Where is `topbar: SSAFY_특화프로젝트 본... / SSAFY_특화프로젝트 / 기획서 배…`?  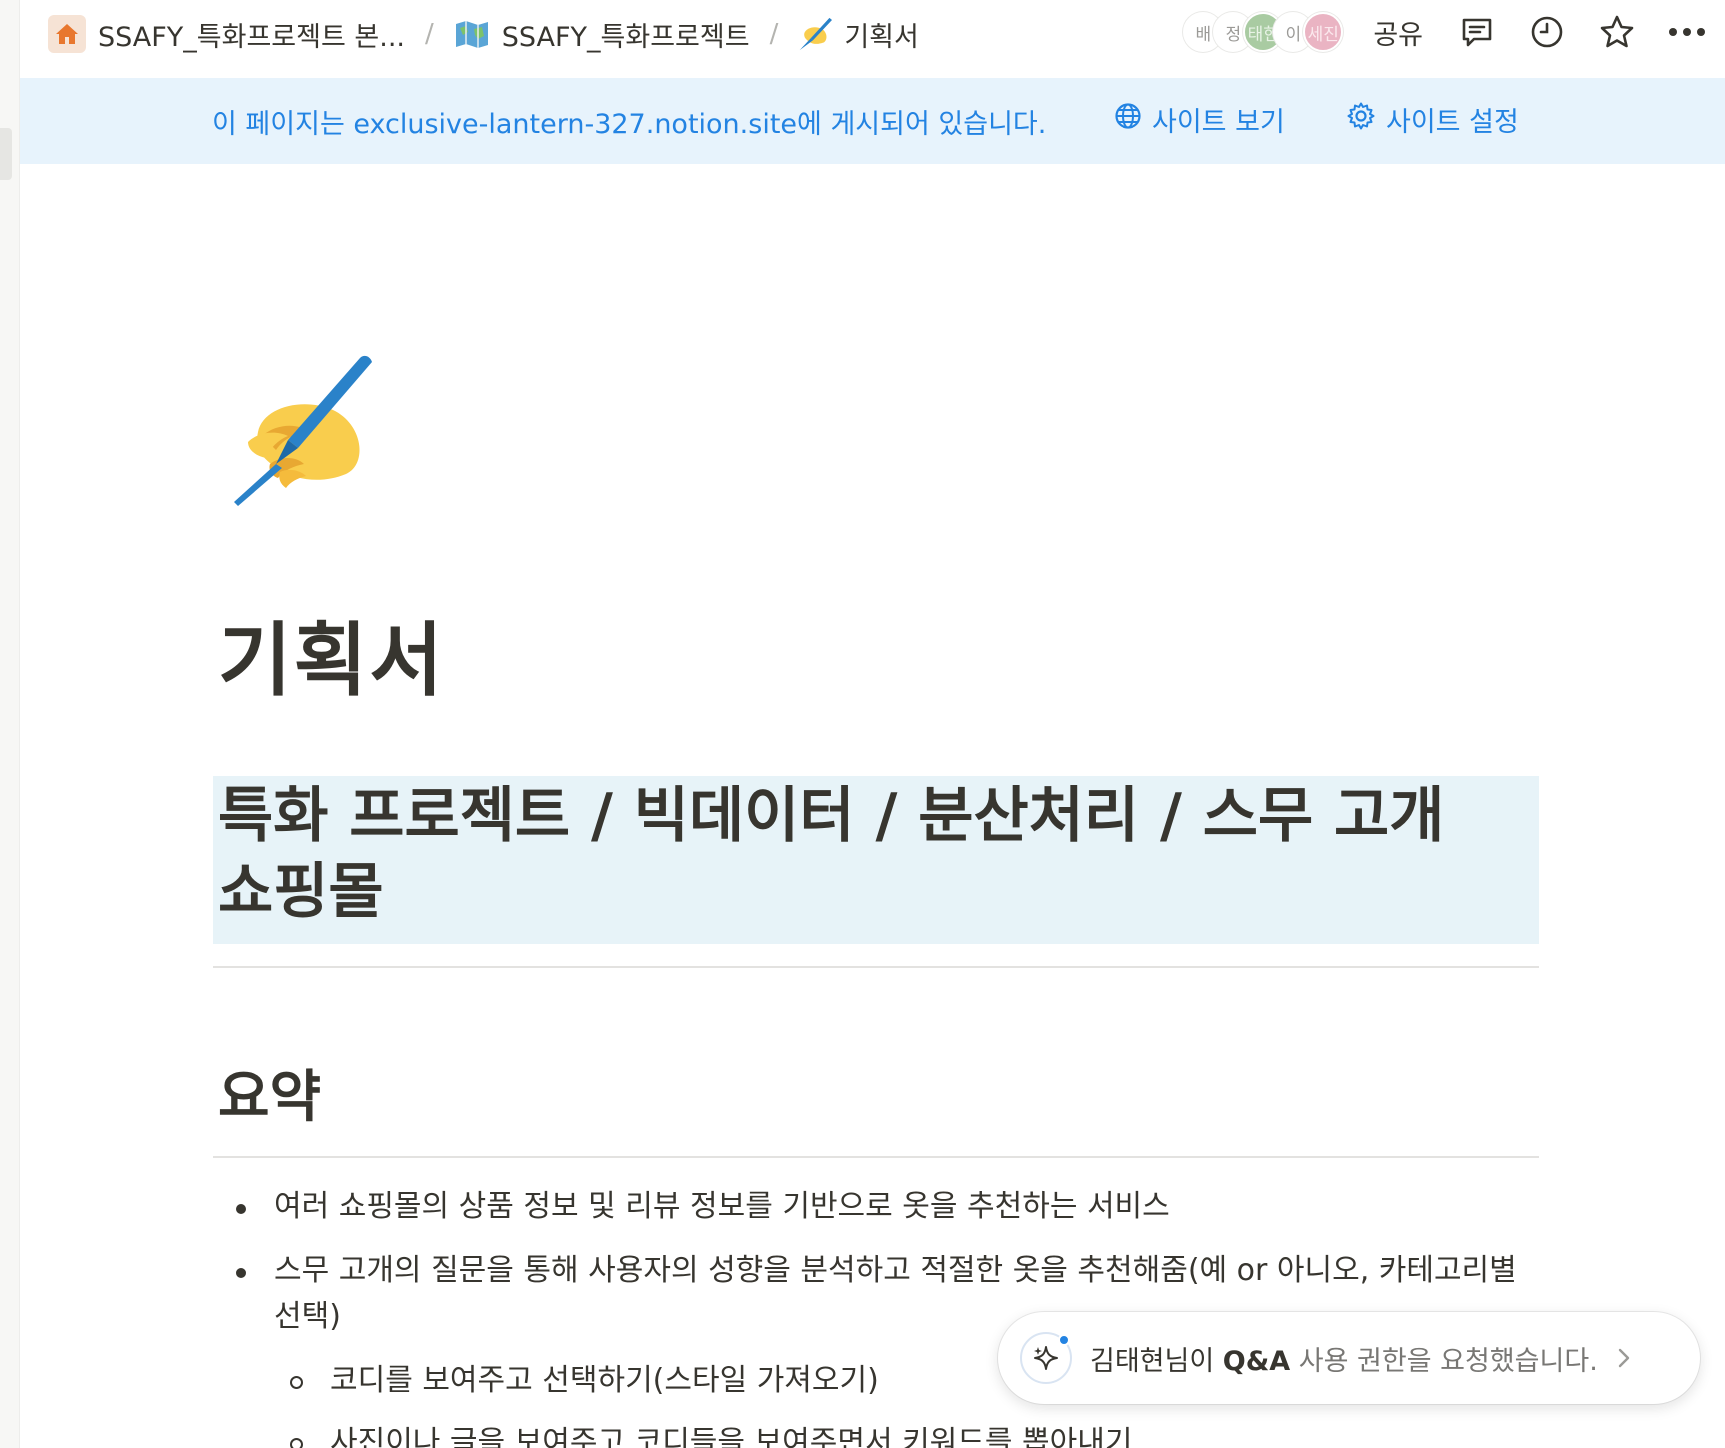 topbar: SSAFY_특화프로젝트 본... / SSAFY_특화프로젝트 / 기획서 배… is located at coordinates (872, 39).